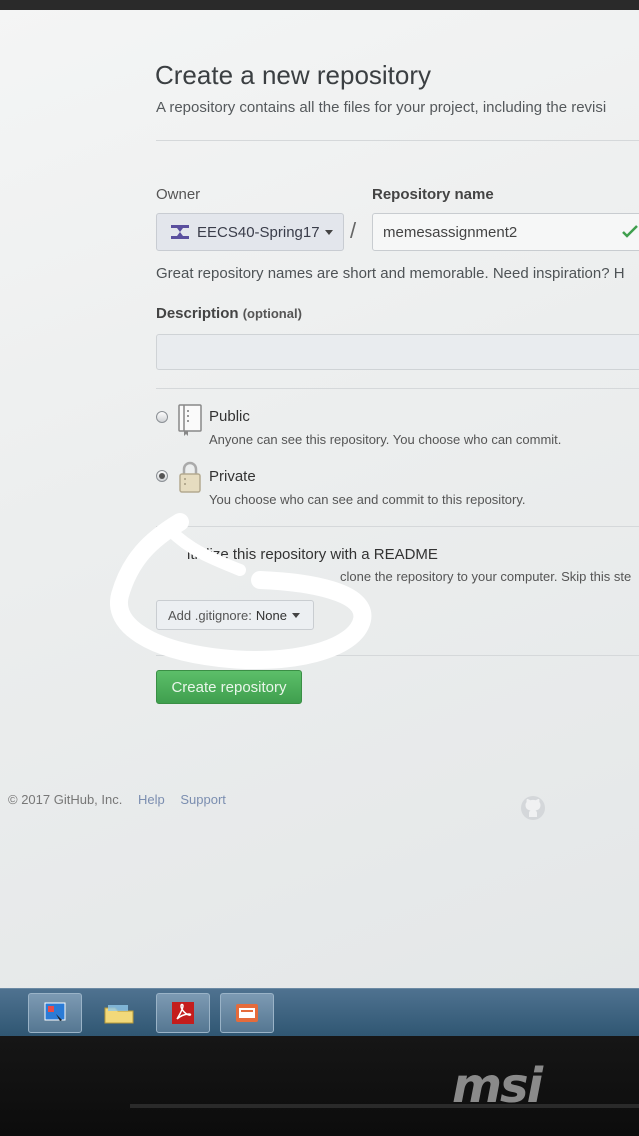  What do you see at coordinates (319, 1086) in the screenshot?
I see `laptop-bezel` at bounding box center [319, 1086].